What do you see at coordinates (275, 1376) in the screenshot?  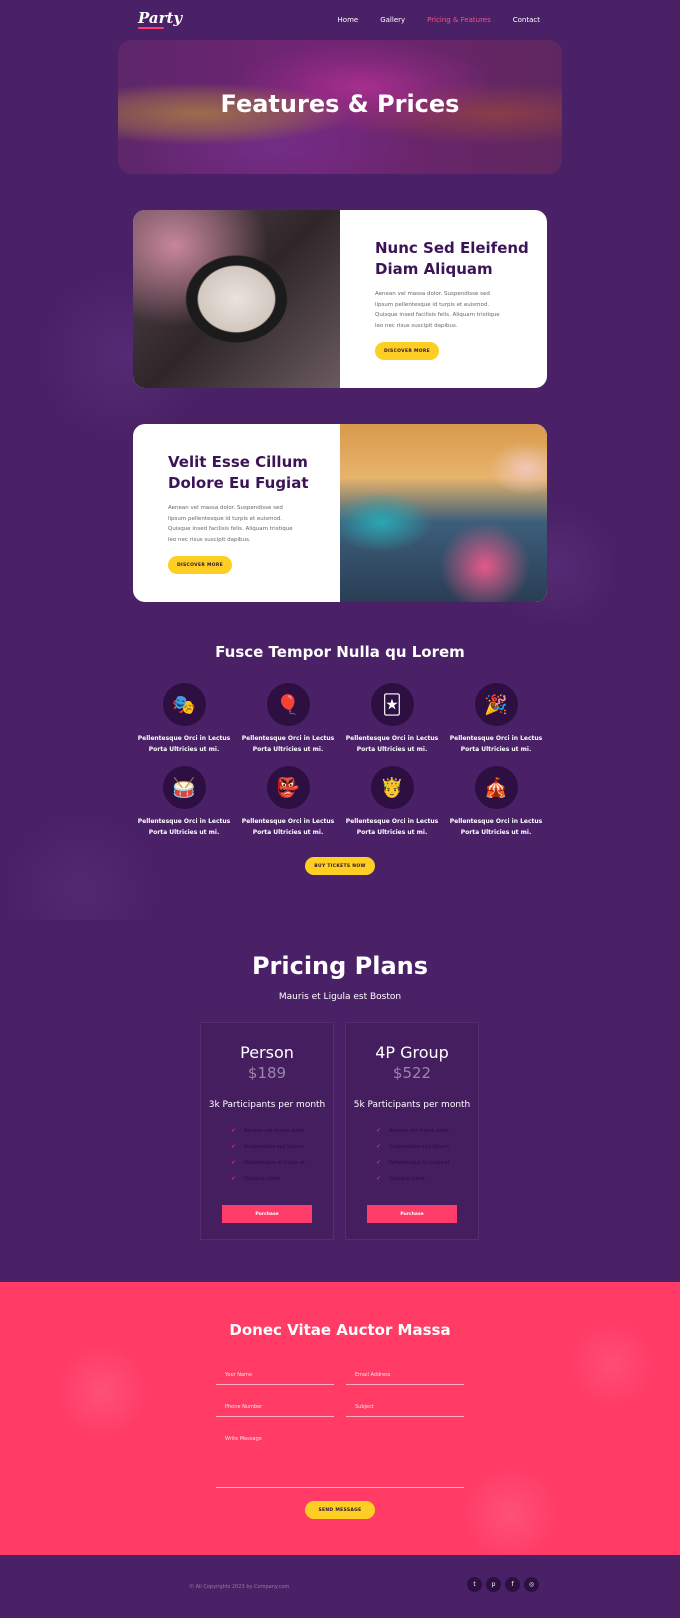 I see `name-field: Your Name` at bounding box center [275, 1376].